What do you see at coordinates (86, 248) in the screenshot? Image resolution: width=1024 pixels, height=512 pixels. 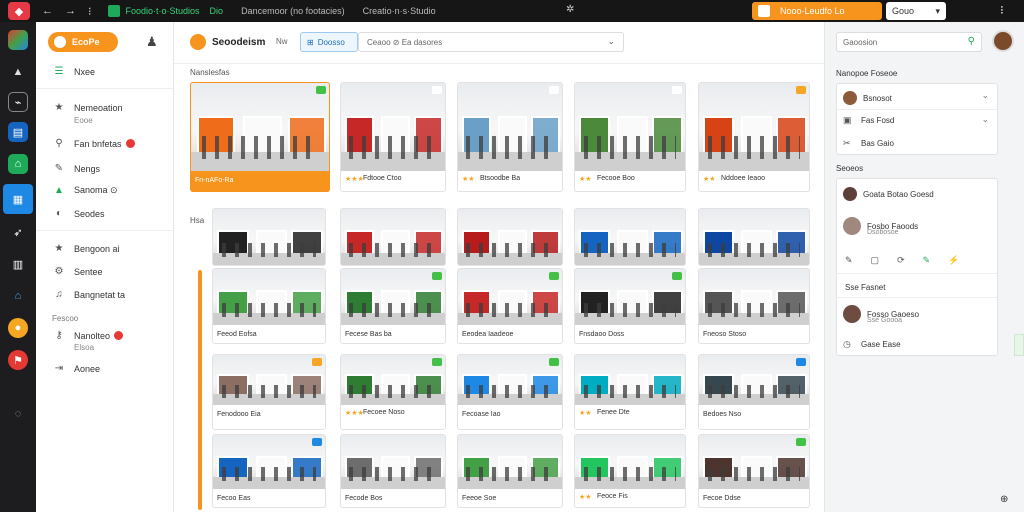 I see `nav-item-6: ★ Bengoon ai` at bounding box center [86, 248].